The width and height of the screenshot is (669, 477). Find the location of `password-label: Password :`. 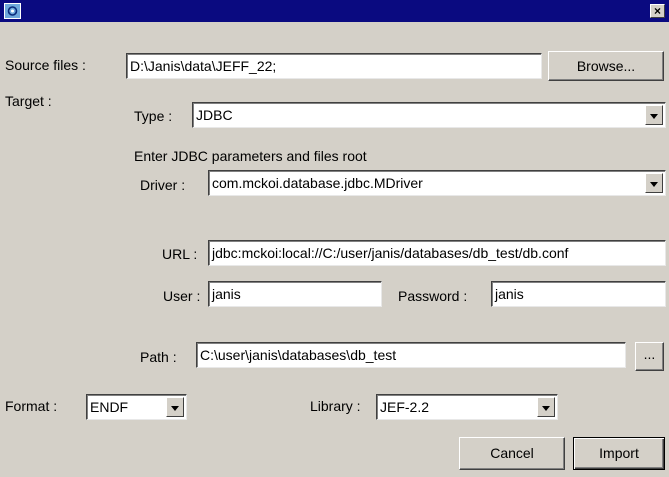

password-label: Password : is located at coordinates (433, 296).